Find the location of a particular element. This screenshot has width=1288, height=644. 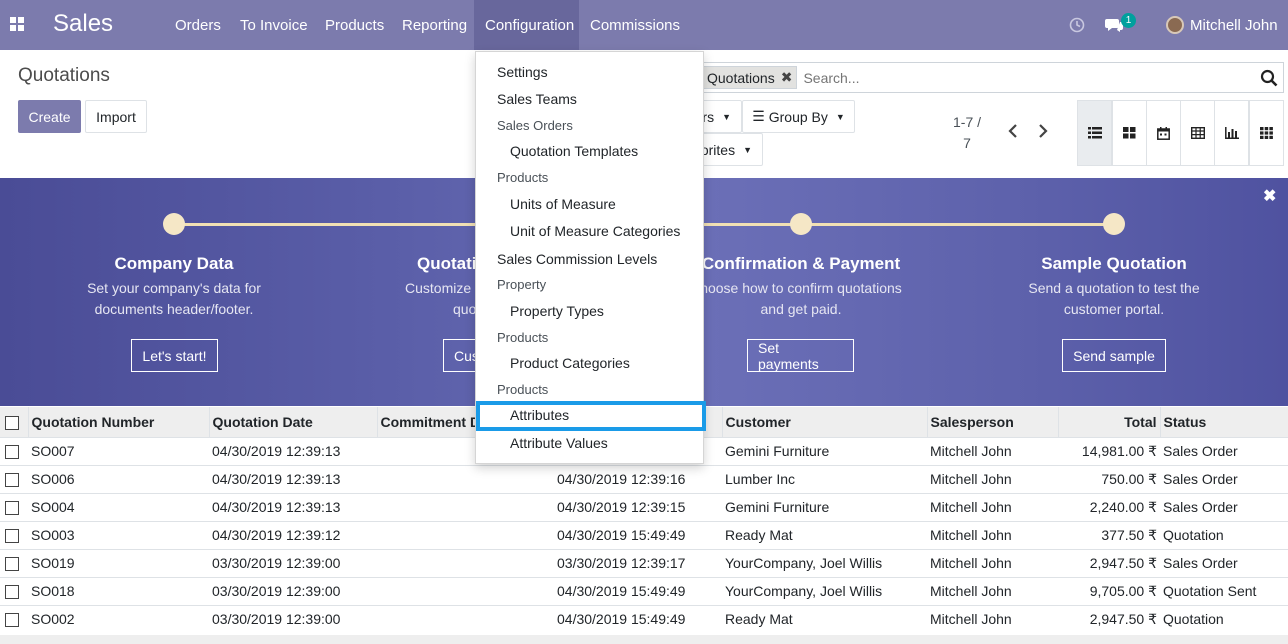

col-status: Status is located at coordinates (1224, 422).